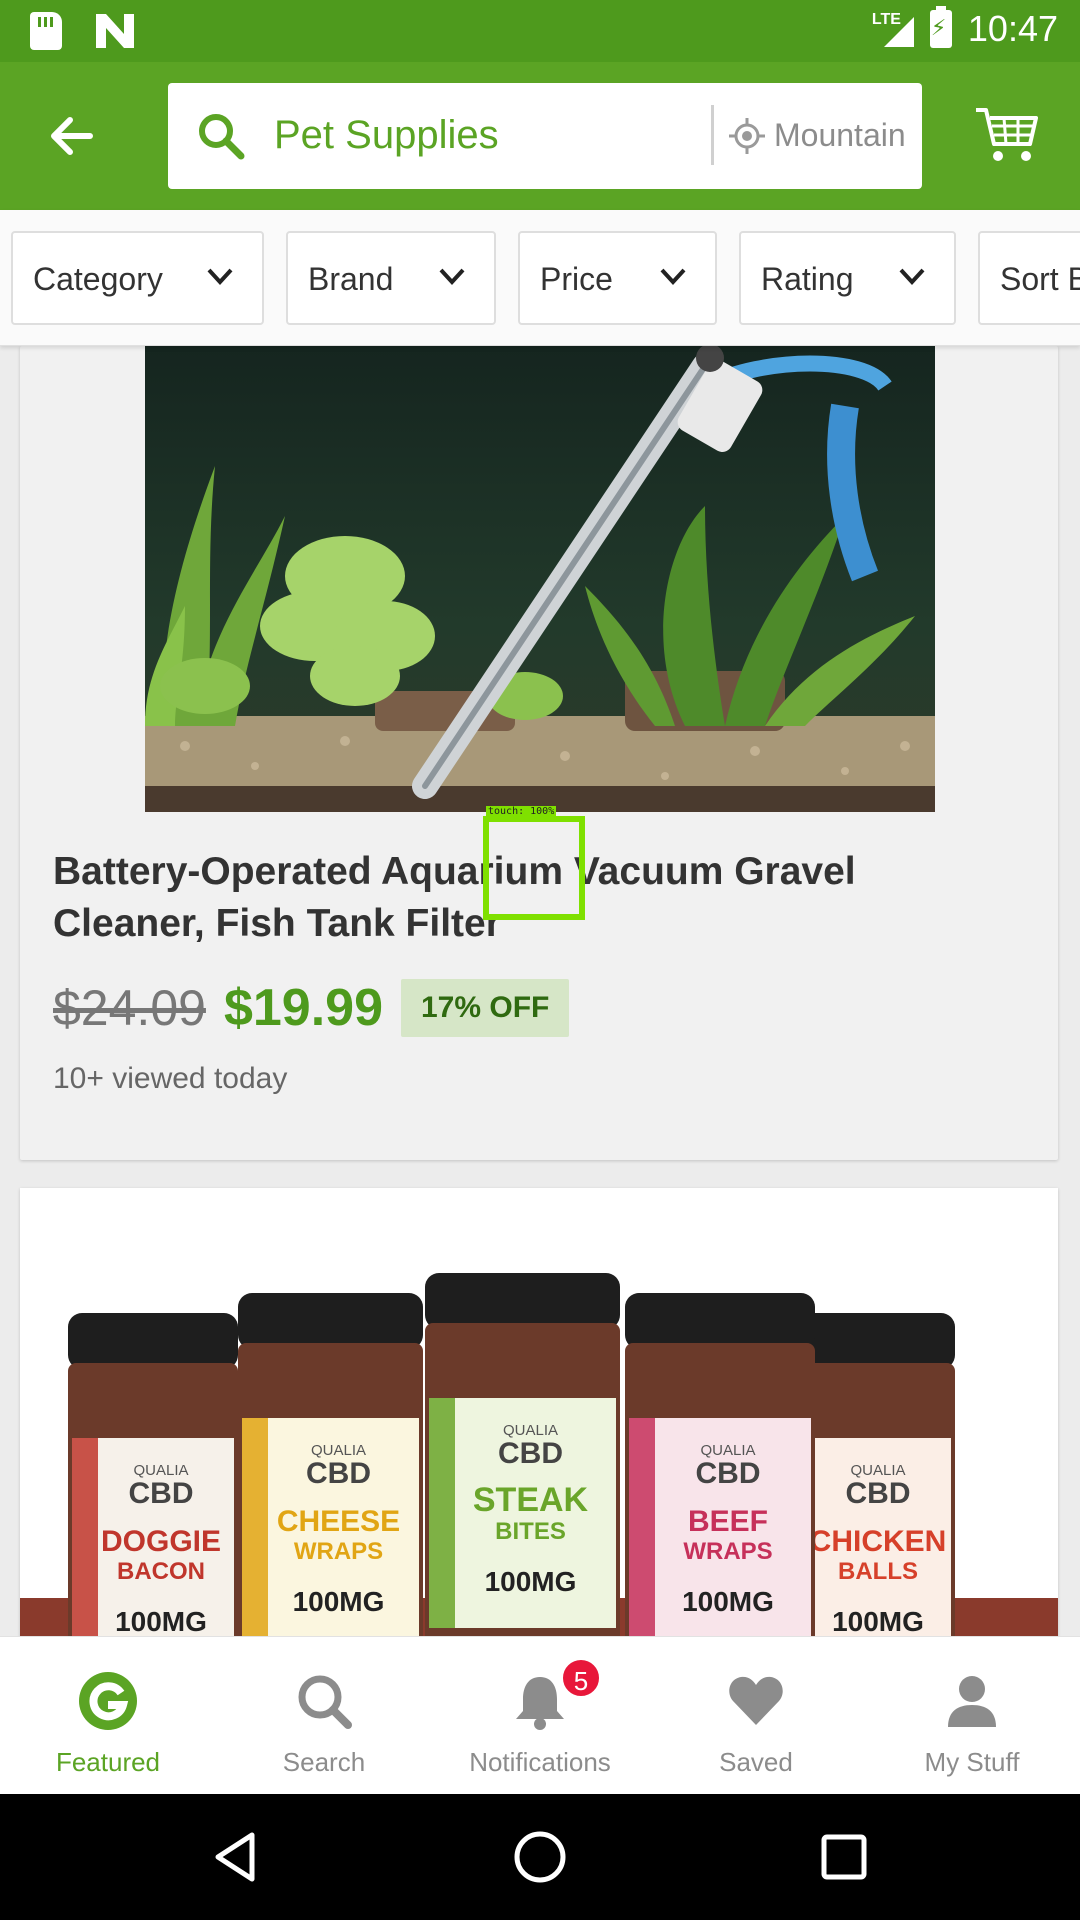 This screenshot has width=1080, height=1920. I want to click on filter-category: Category, so click(137, 278).